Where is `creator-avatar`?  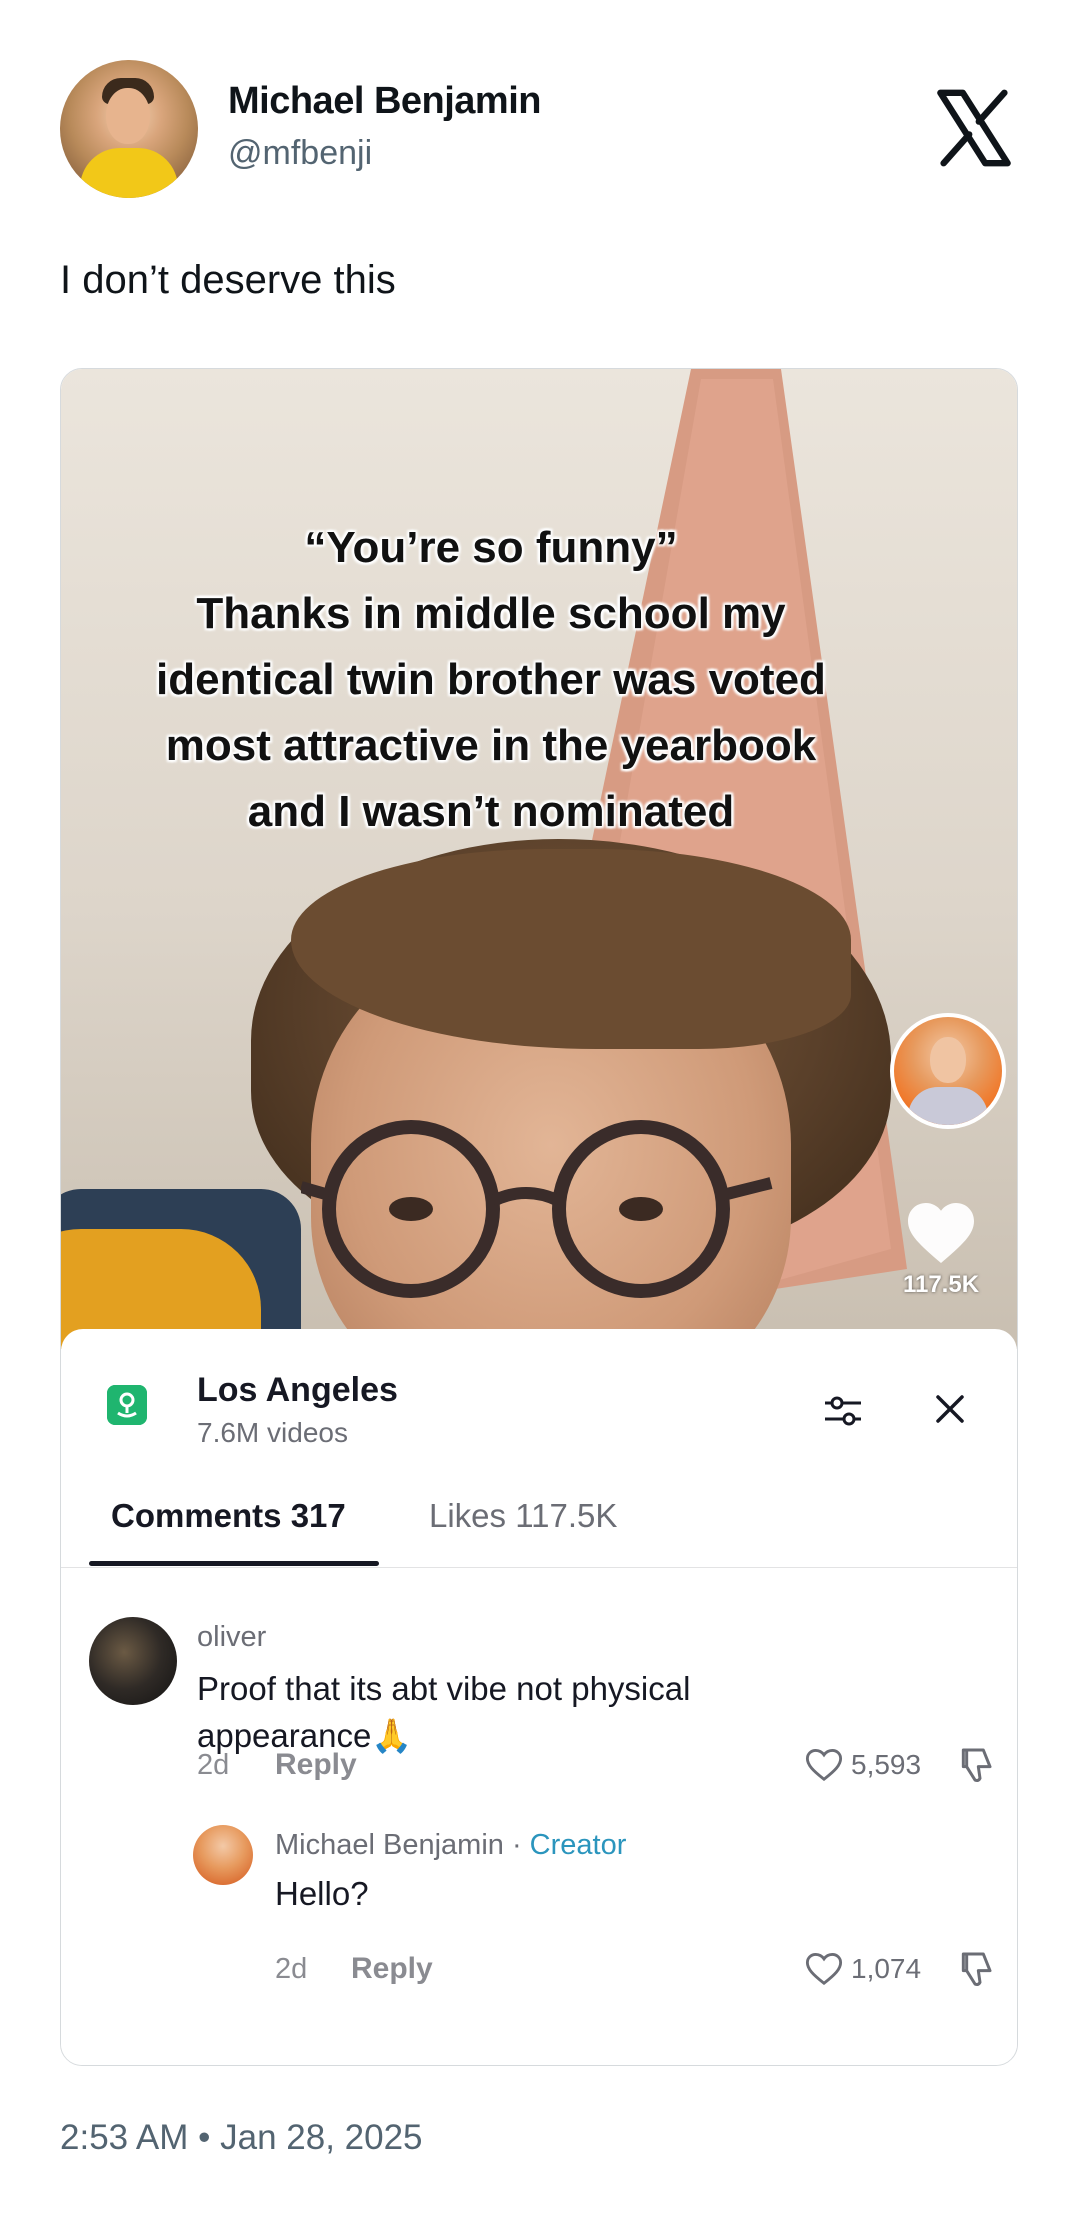
creator-avatar is located at coordinates (948, 1071).